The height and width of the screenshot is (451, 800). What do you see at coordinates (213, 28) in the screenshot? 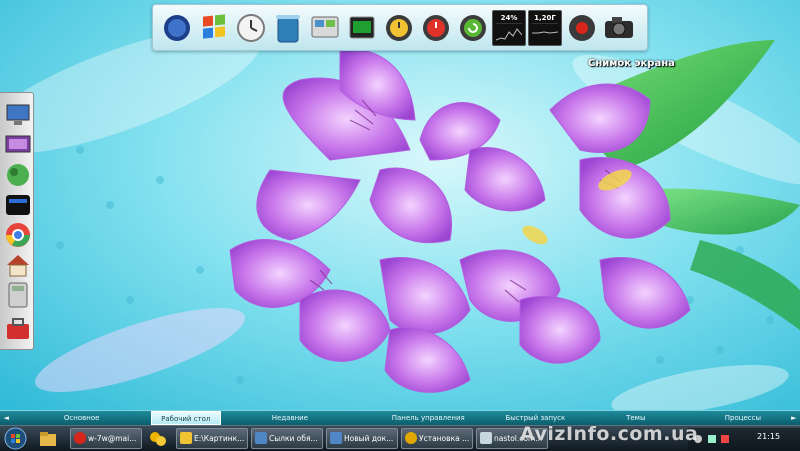
I see `windows-flag-icon` at bounding box center [213, 28].